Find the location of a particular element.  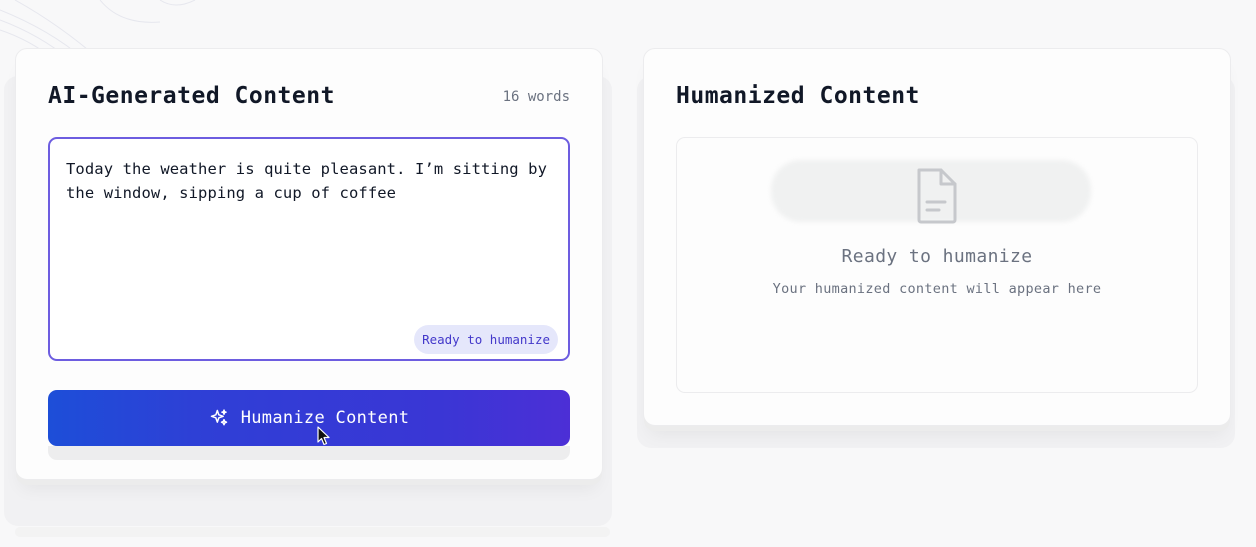

humanize-content-button: Humanize Content is located at coordinates (309, 418).